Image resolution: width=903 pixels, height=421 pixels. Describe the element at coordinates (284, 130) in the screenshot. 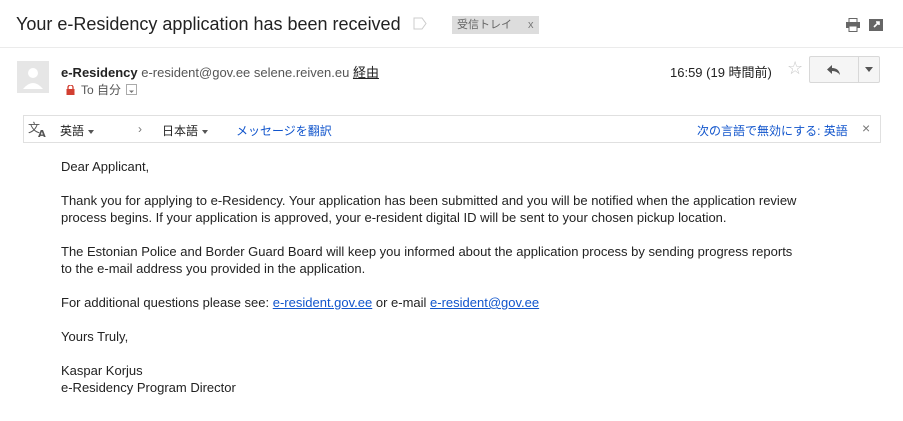

I see `translate-message-link: メッセージを翻訳` at that location.